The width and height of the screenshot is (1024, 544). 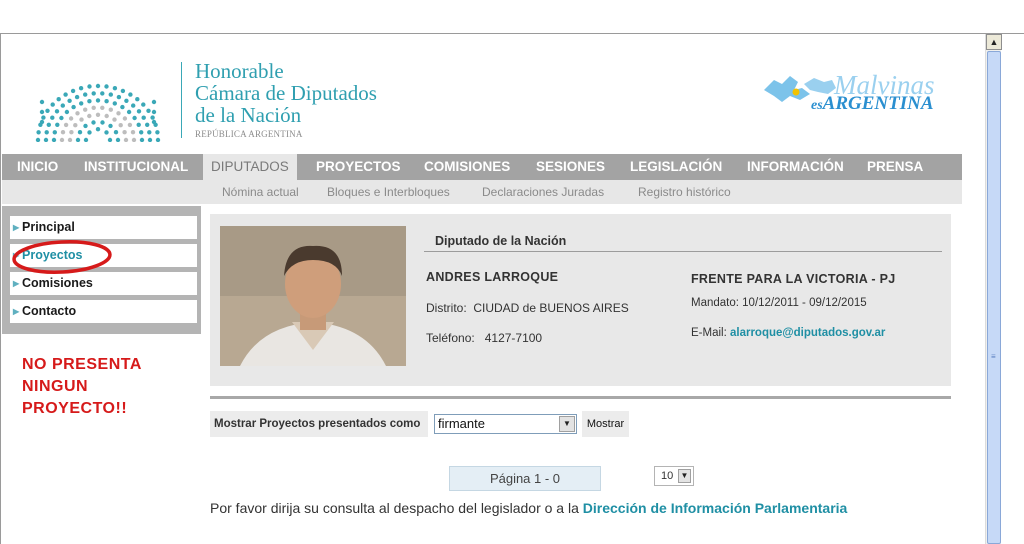 What do you see at coordinates (994, 297) in the screenshot?
I see `scroll-thumb: ≡` at bounding box center [994, 297].